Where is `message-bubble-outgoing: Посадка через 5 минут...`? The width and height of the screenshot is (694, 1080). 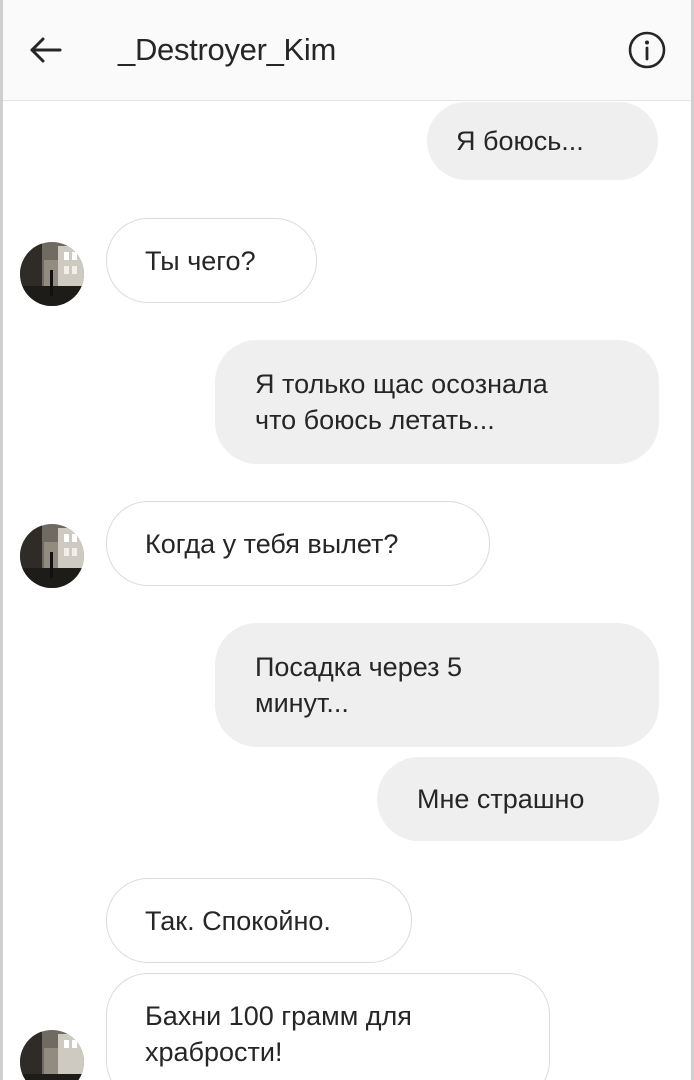 message-bubble-outgoing: Посадка через 5 минут... is located at coordinates (437, 685).